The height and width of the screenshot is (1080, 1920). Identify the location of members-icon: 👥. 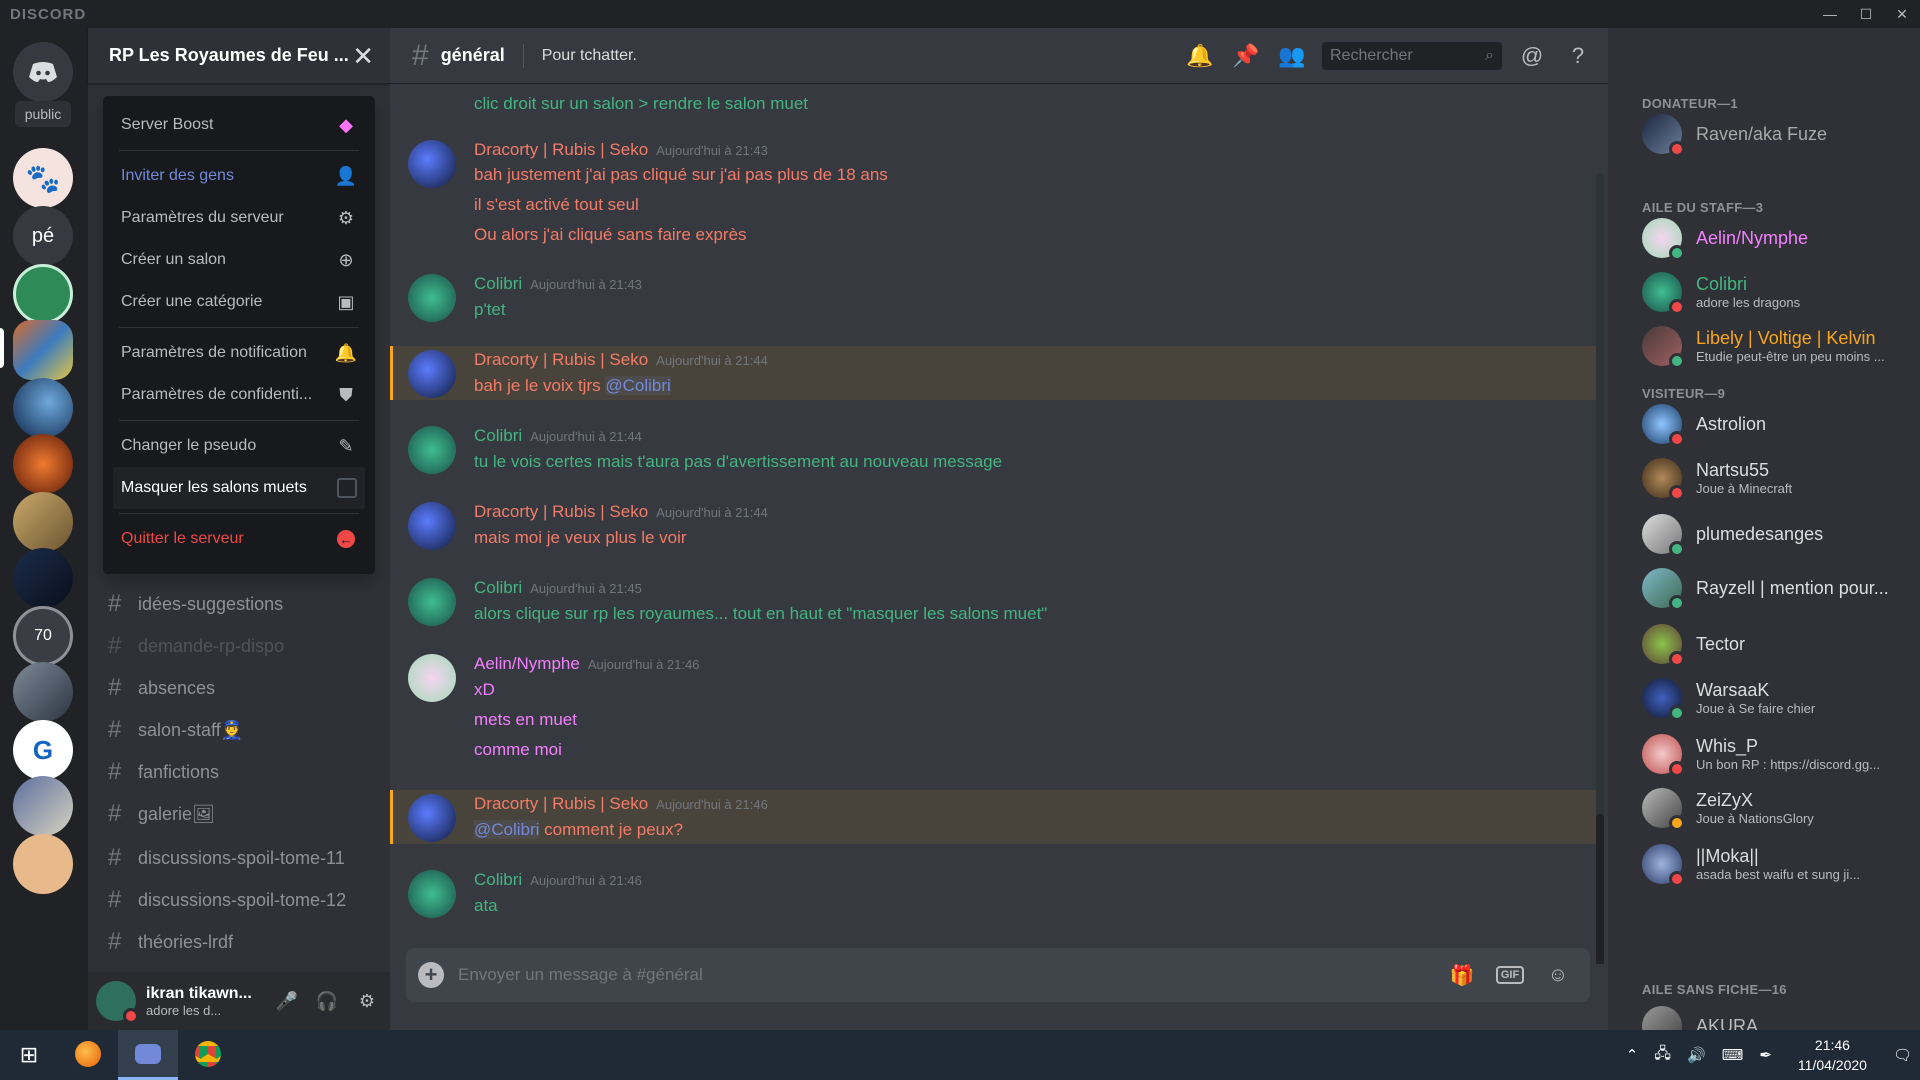
(1292, 56).